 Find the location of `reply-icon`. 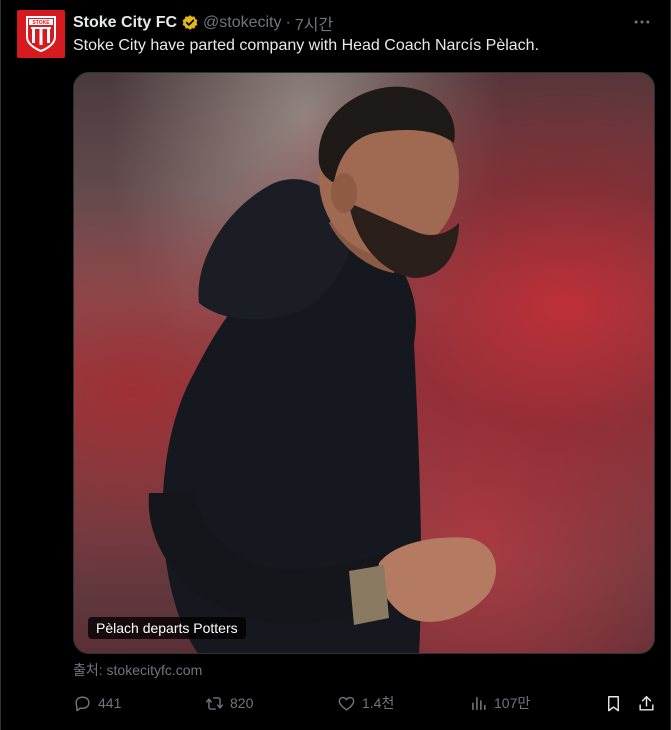

reply-icon is located at coordinates (82, 703).